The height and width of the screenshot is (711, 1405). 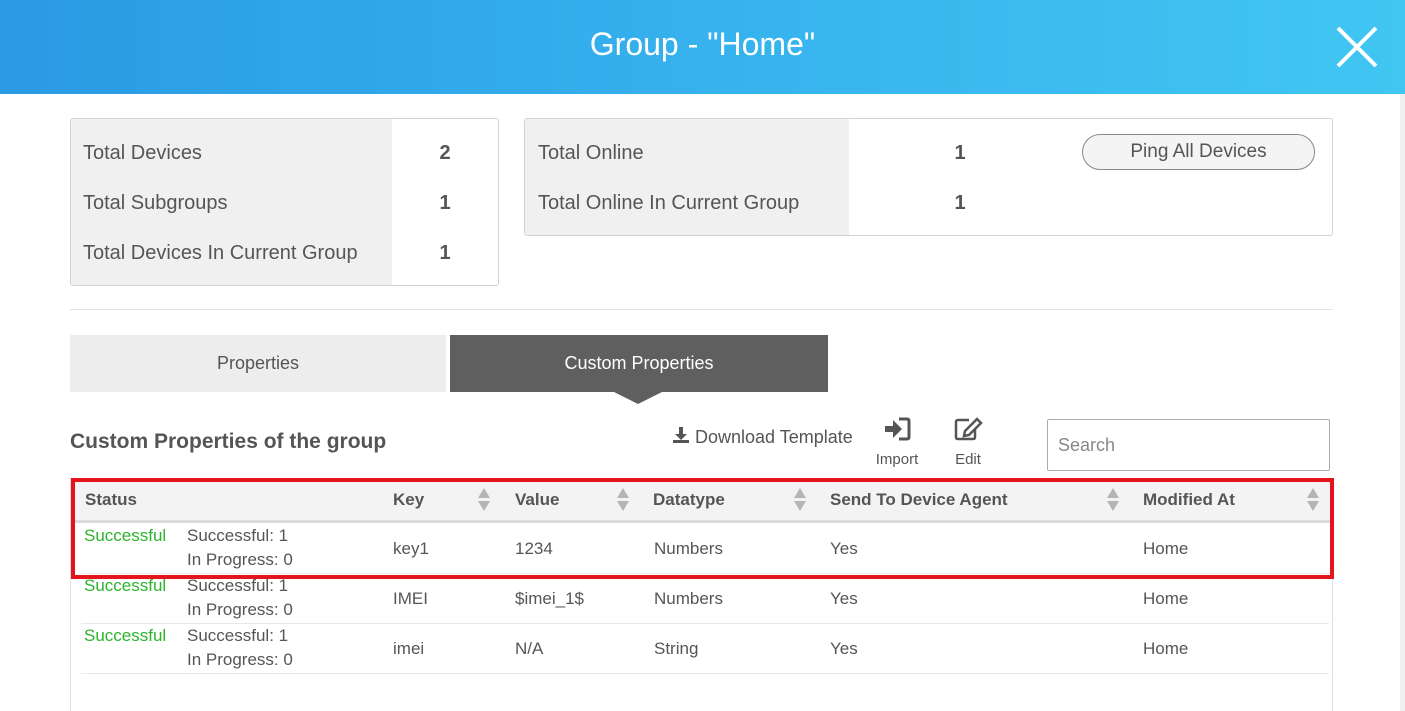 I want to click on row-divider, so click(x=705, y=673).